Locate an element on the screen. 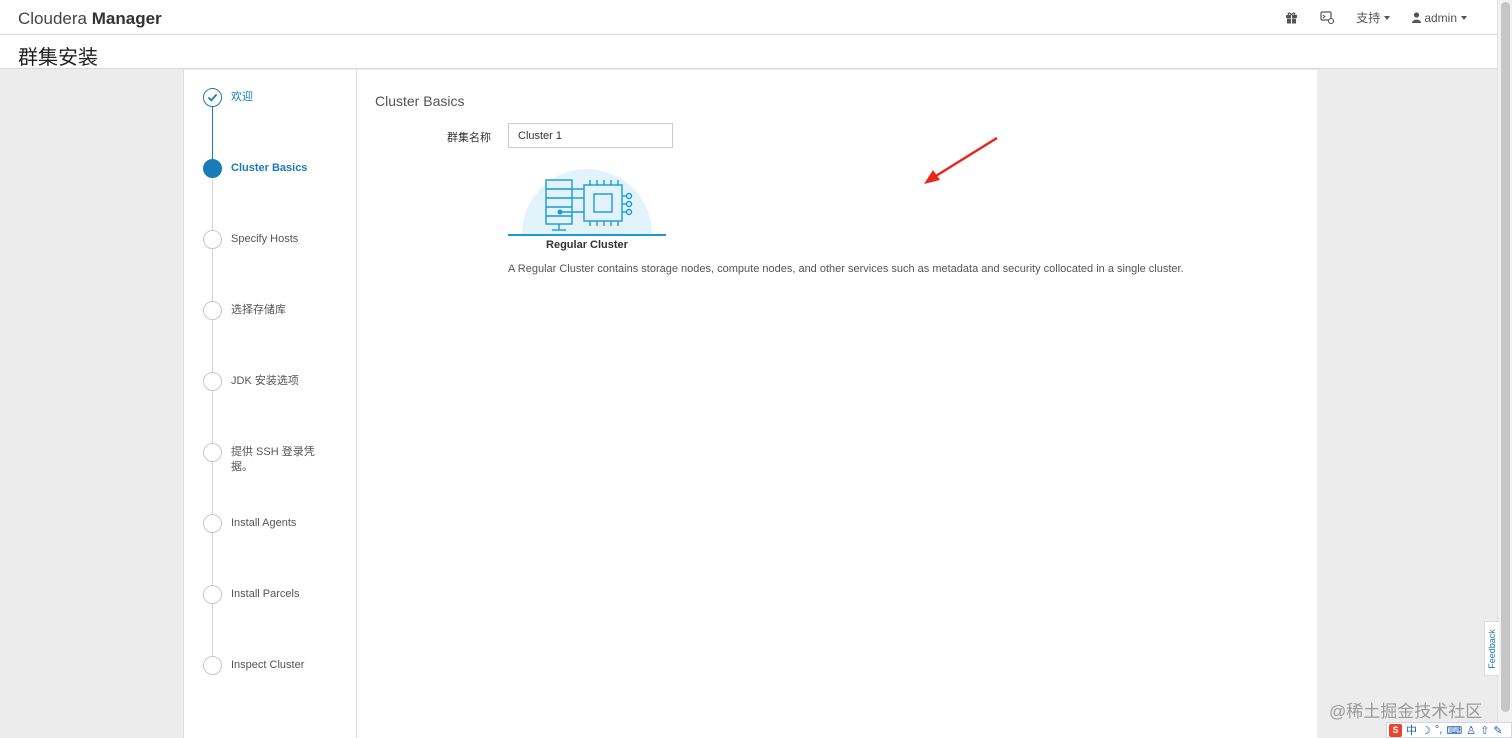  wizard-step-inspect-cluster: Inspect Cluster is located at coordinates (278, 676).